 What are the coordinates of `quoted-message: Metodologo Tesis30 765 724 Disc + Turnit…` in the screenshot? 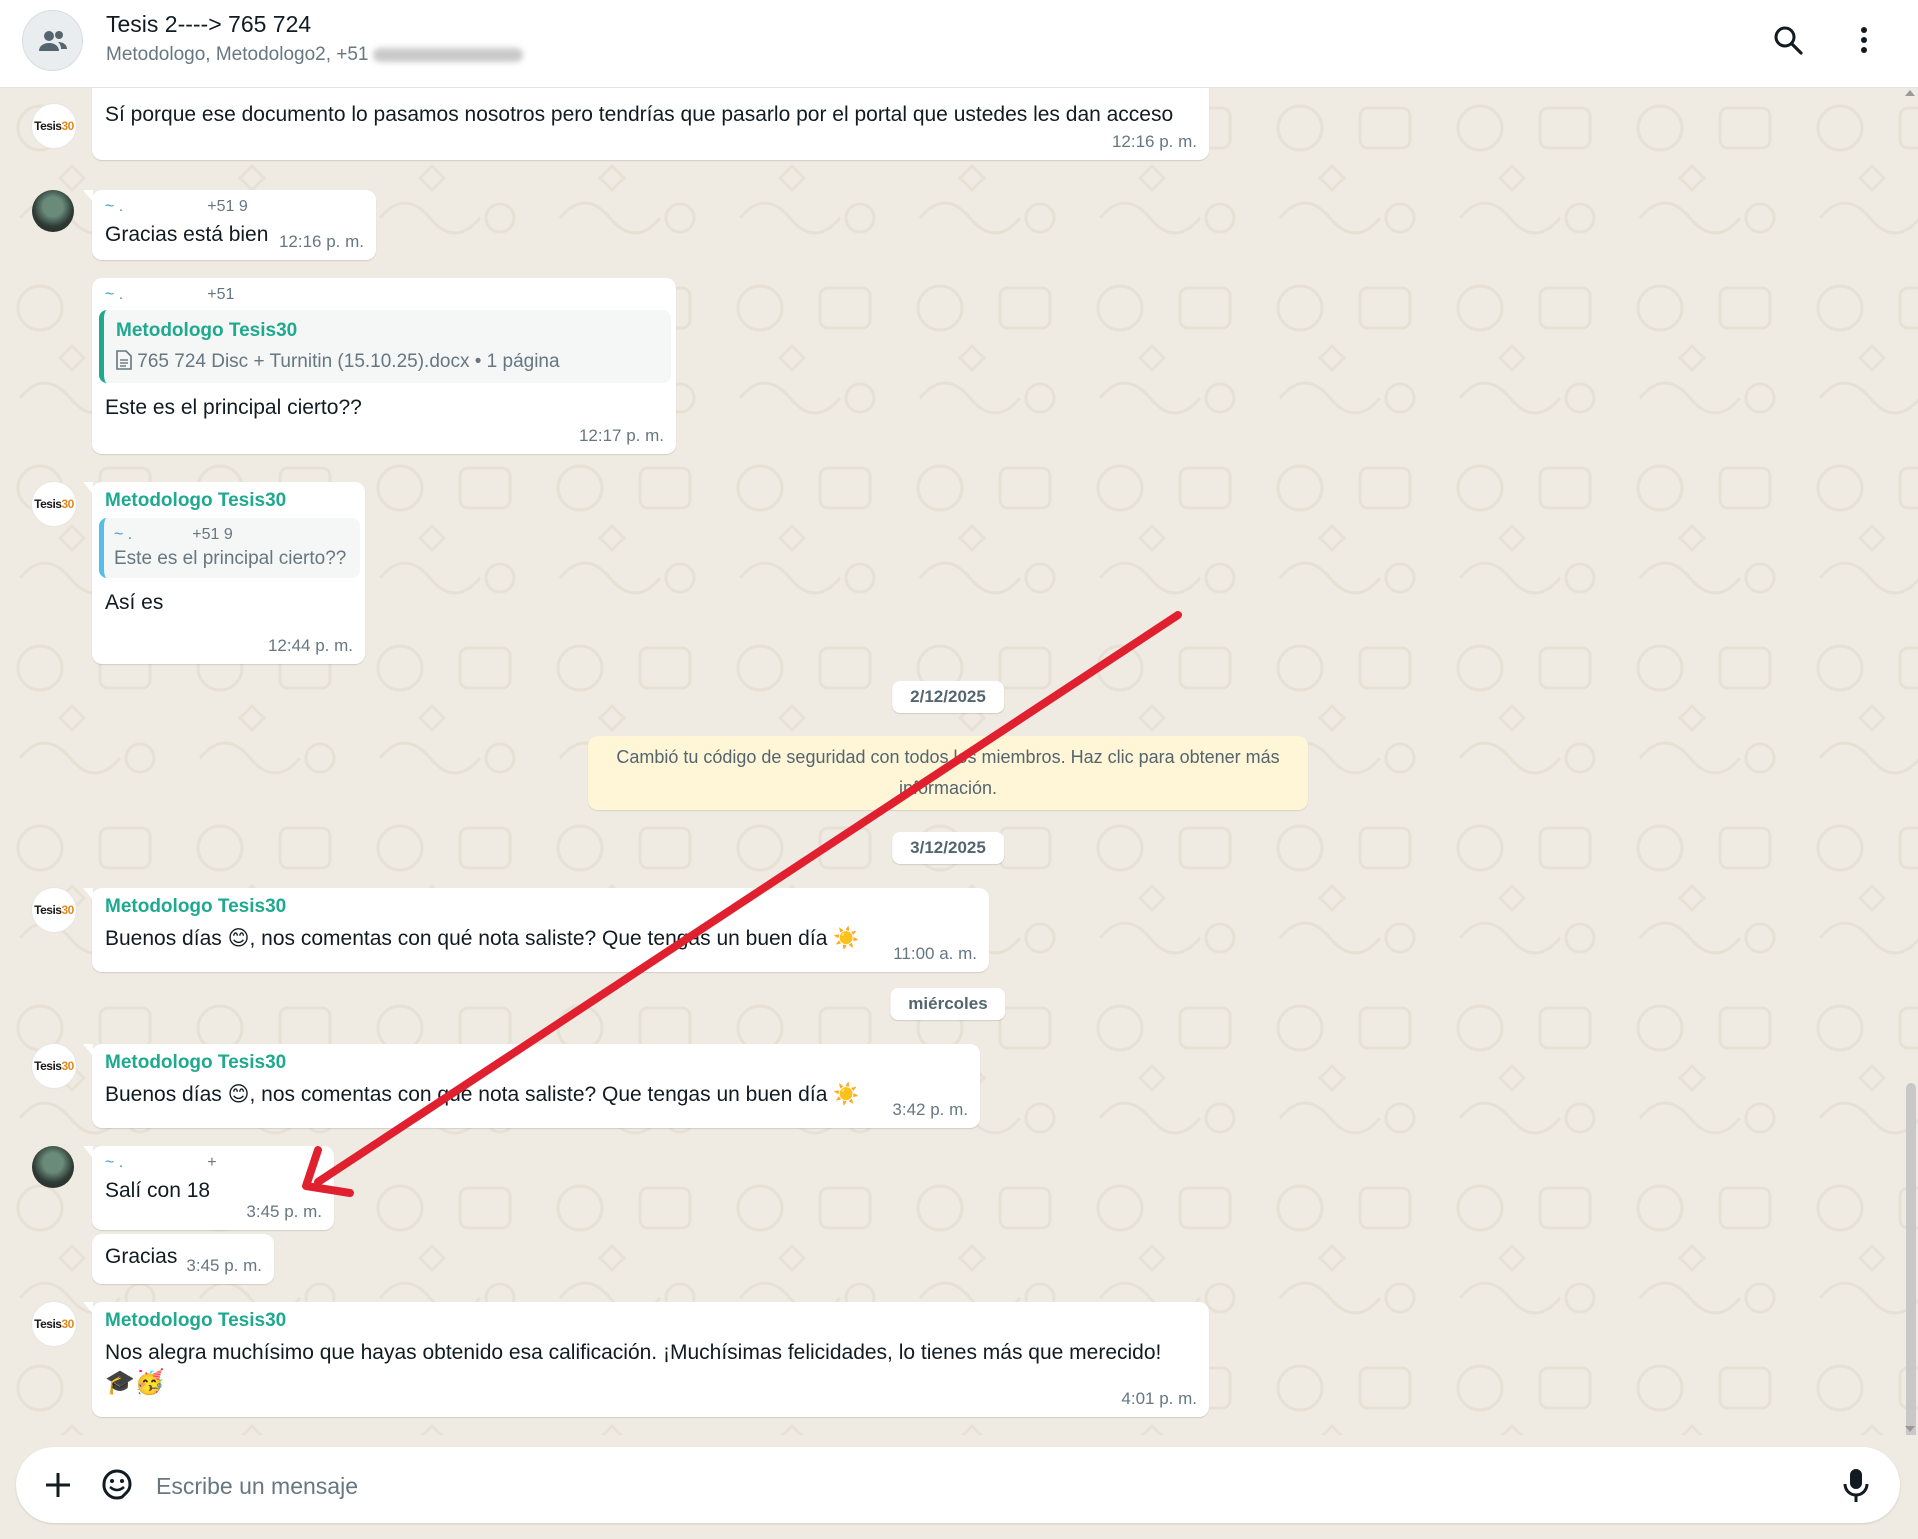 It's located at (385, 346).